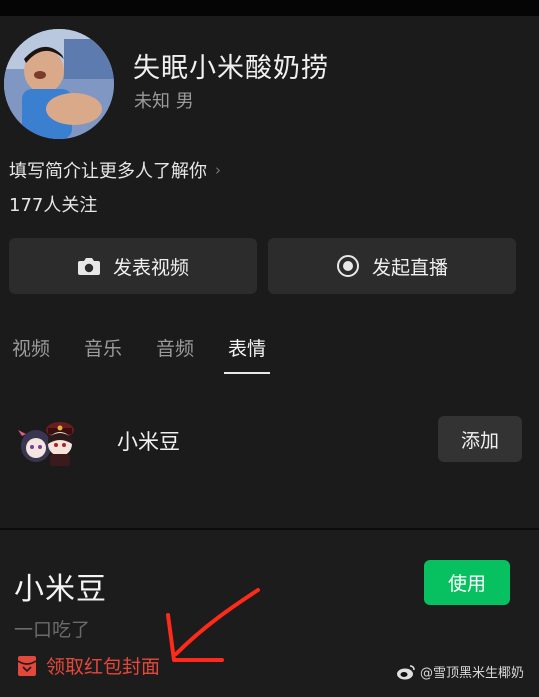 The image size is (539, 697). Describe the element at coordinates (164, 101) in the screenshot. I see `profile-meta: 未知 男` at that location.